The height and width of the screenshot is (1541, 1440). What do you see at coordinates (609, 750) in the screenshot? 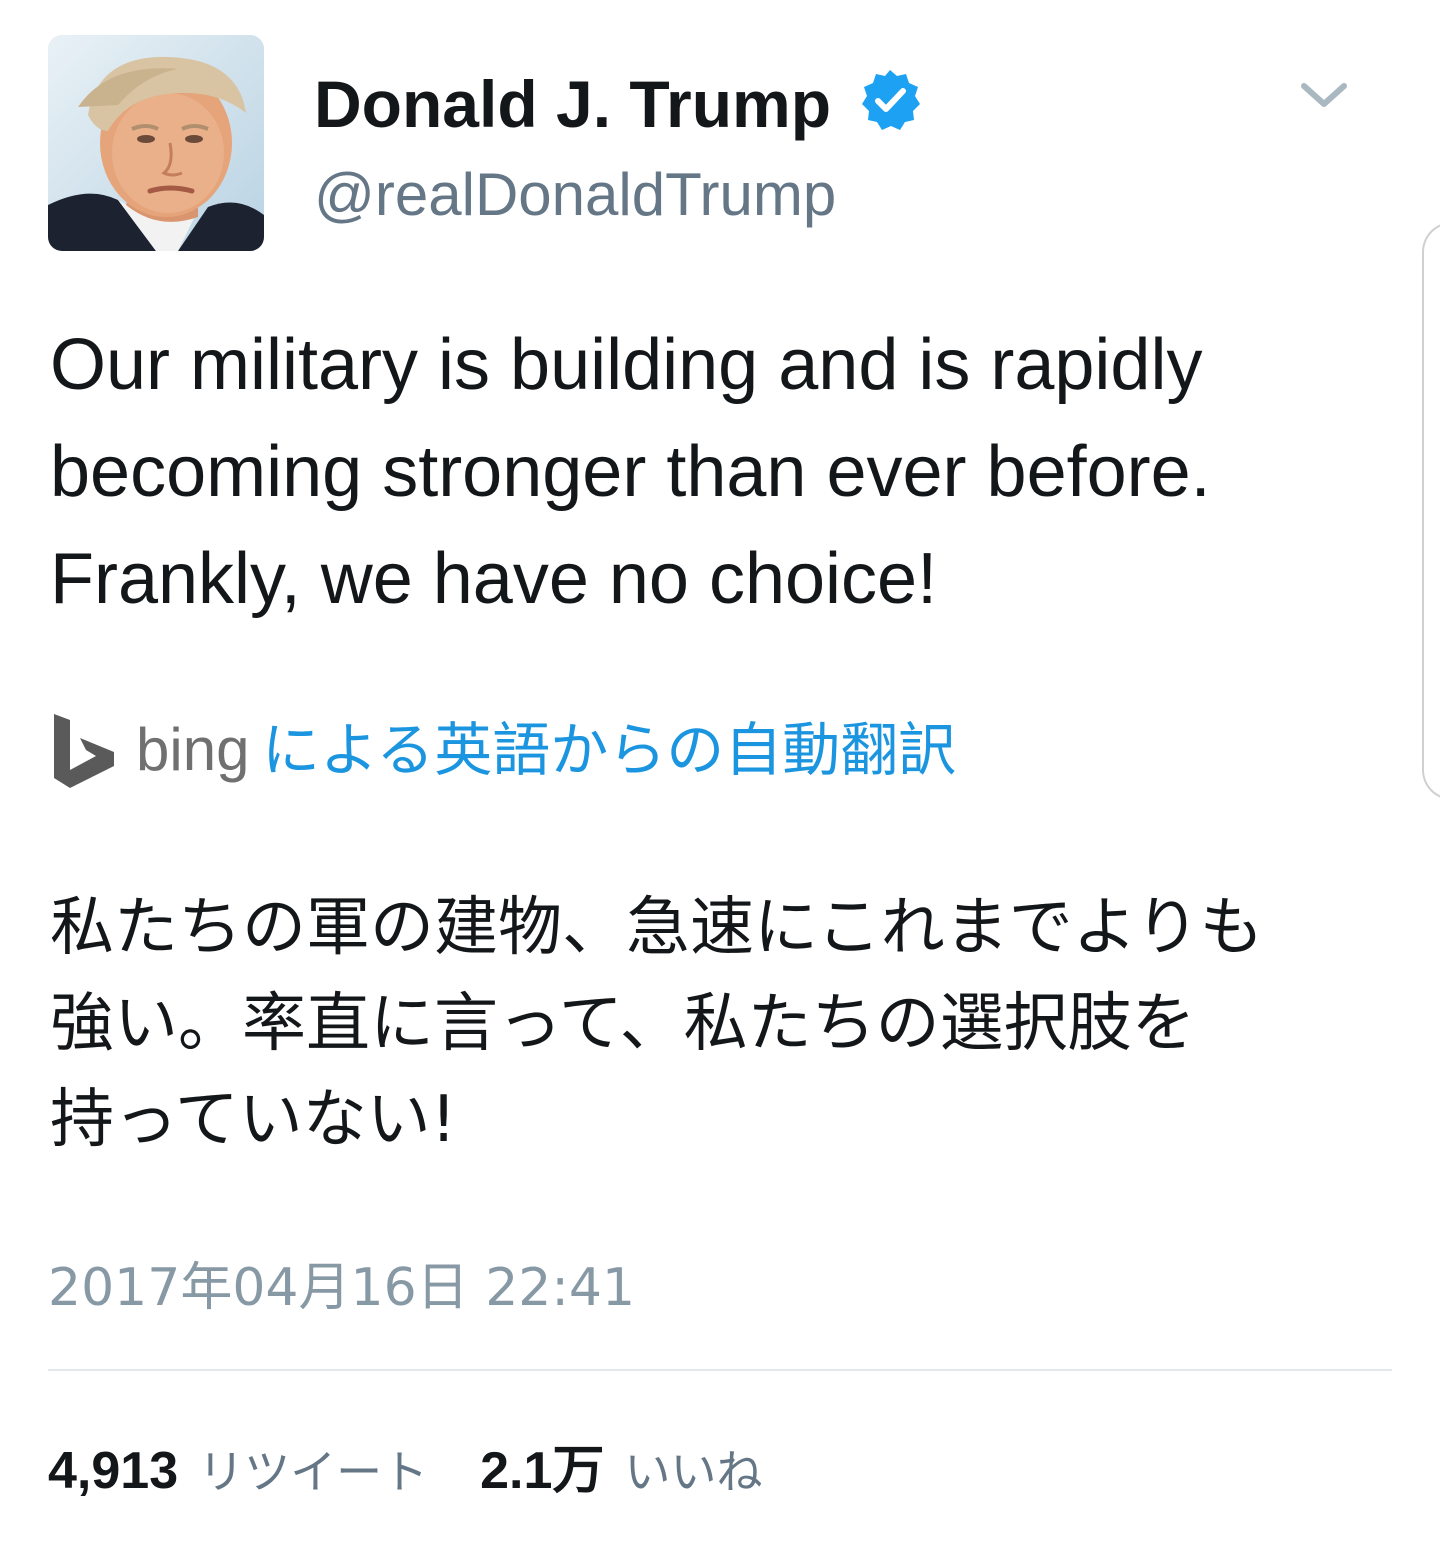
I see `translation-link: による英語からの自動翻訳` at bounding box center [609, 750].